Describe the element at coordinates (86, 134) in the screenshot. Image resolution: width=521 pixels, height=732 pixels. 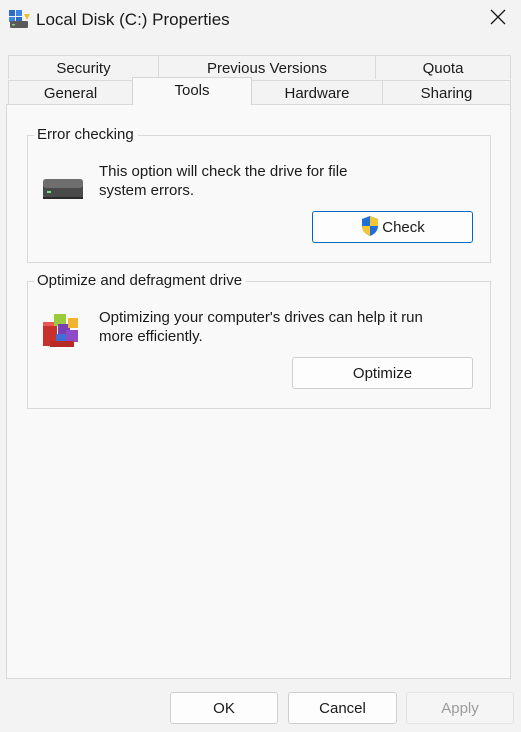
I see `error-checking-legend: Error checking` at that location.